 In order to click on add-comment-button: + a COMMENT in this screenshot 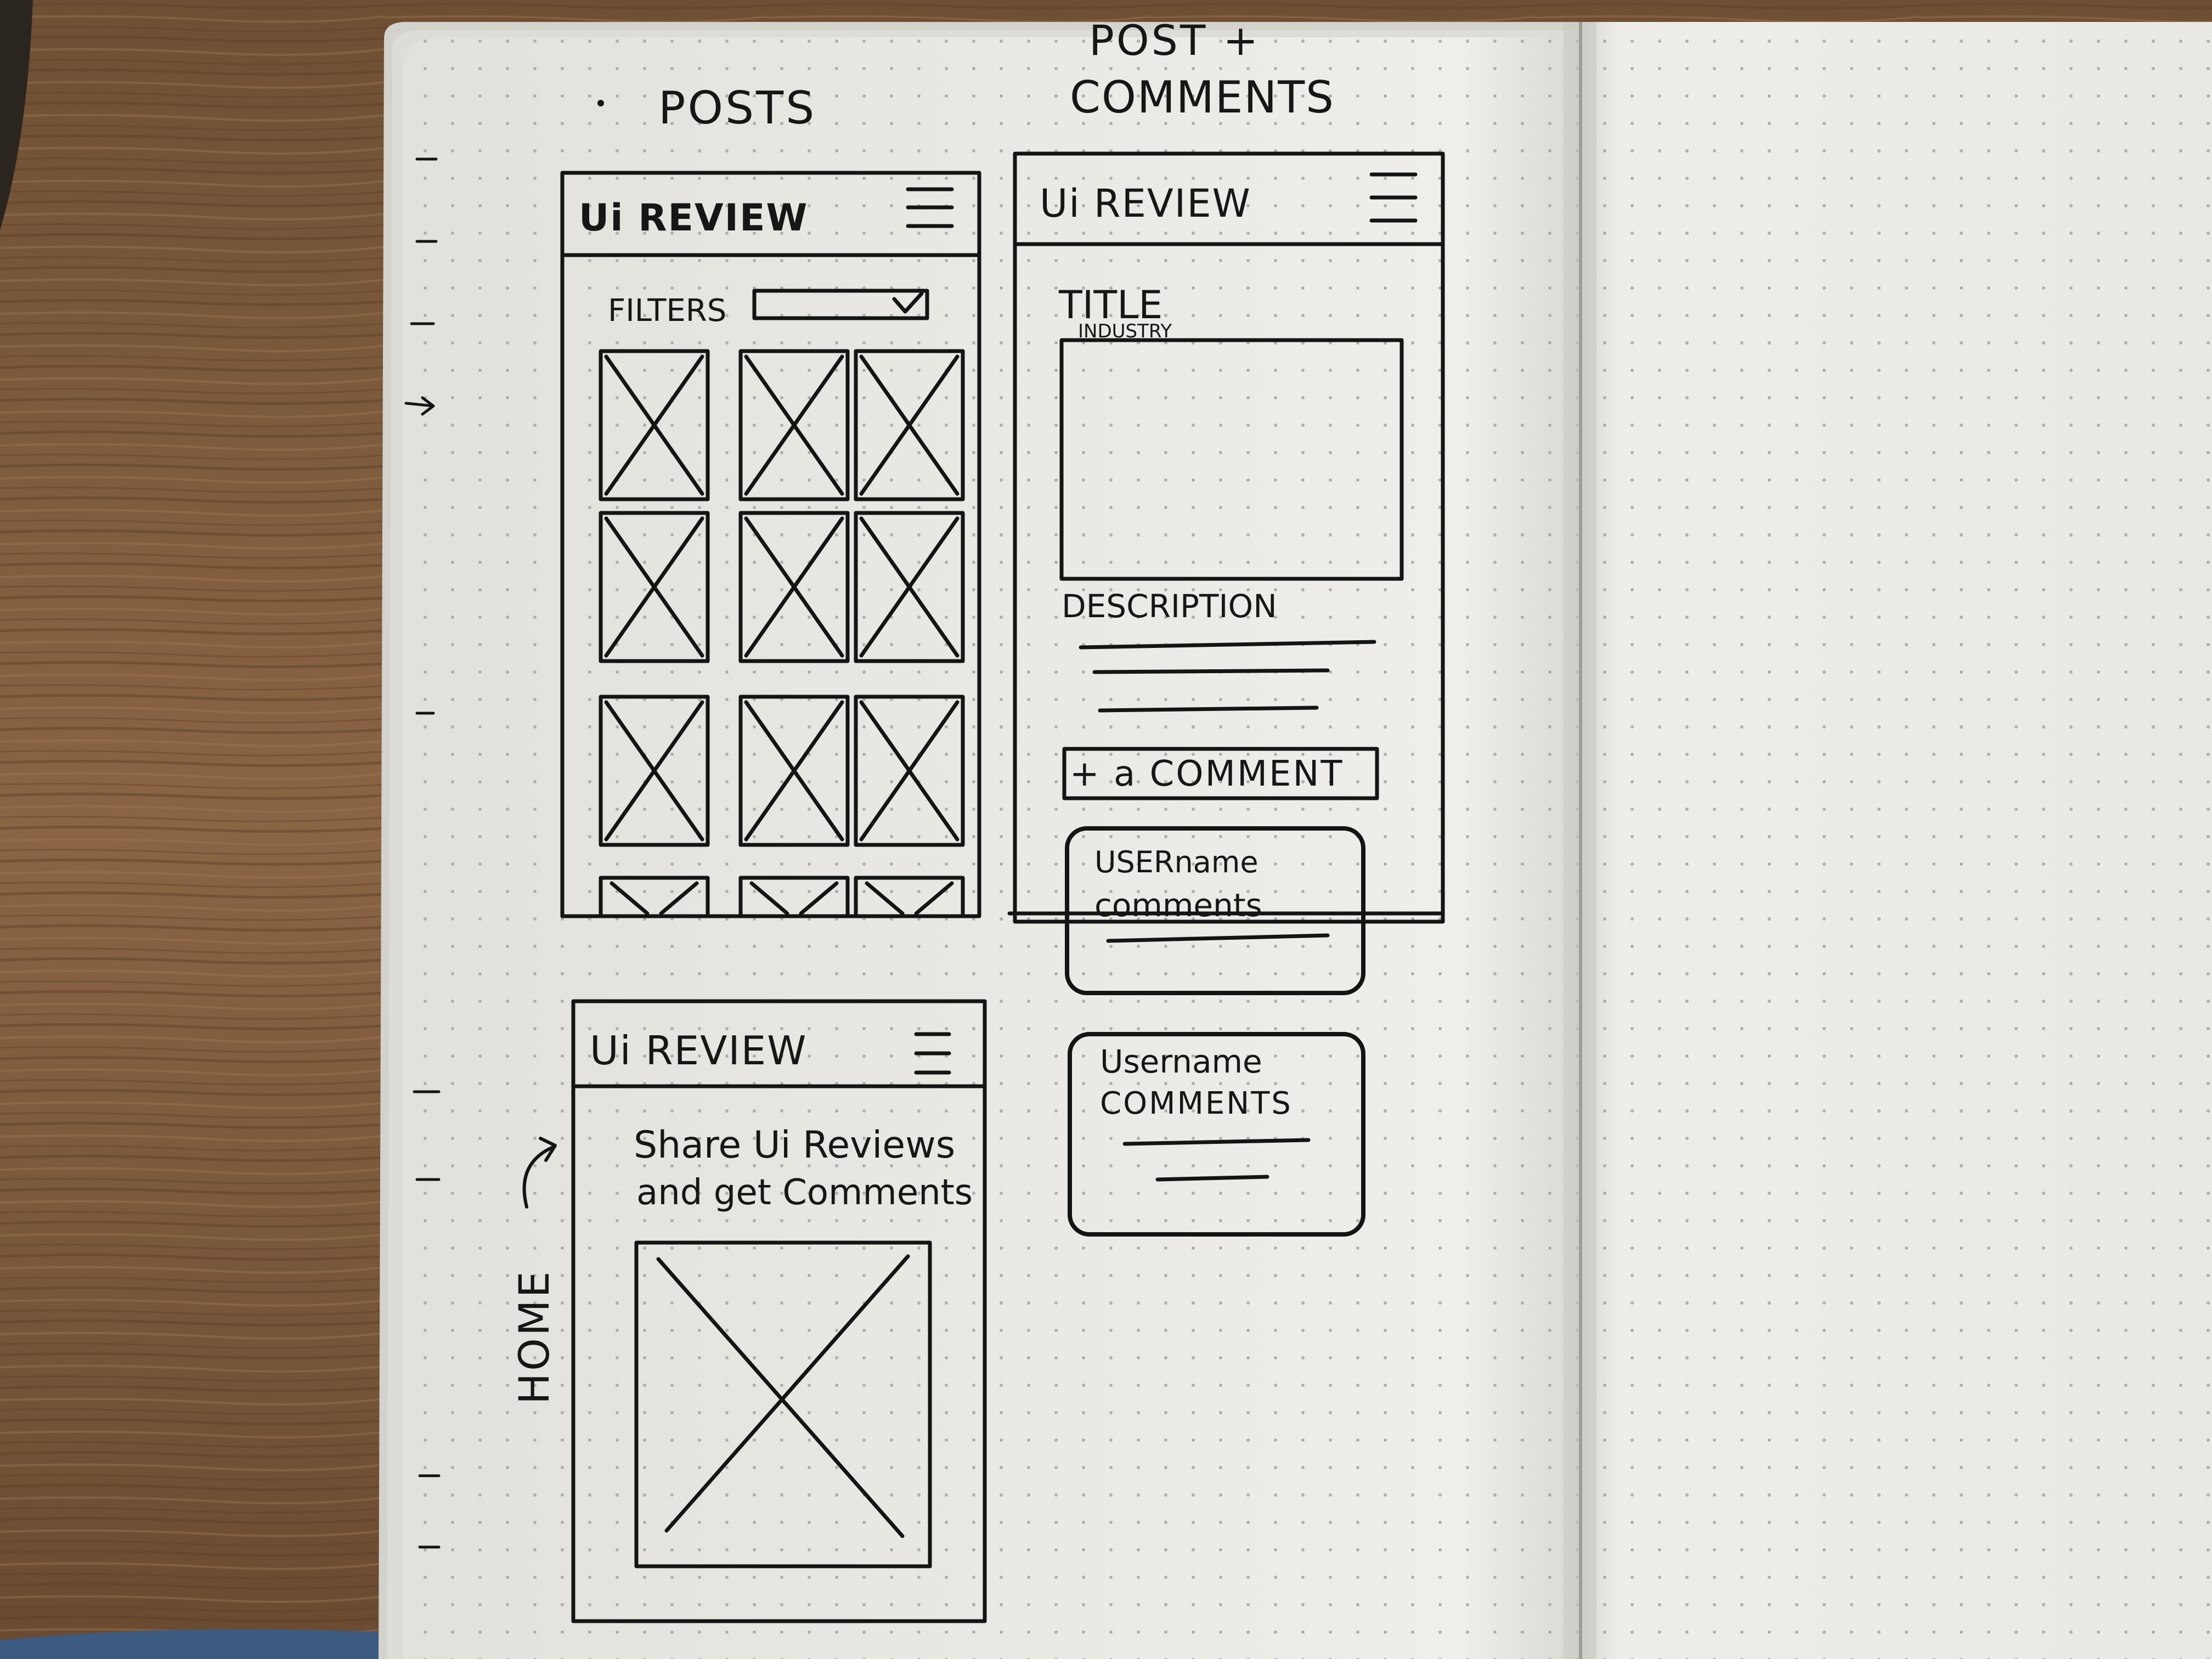, I will do `click(1221, 773)`.